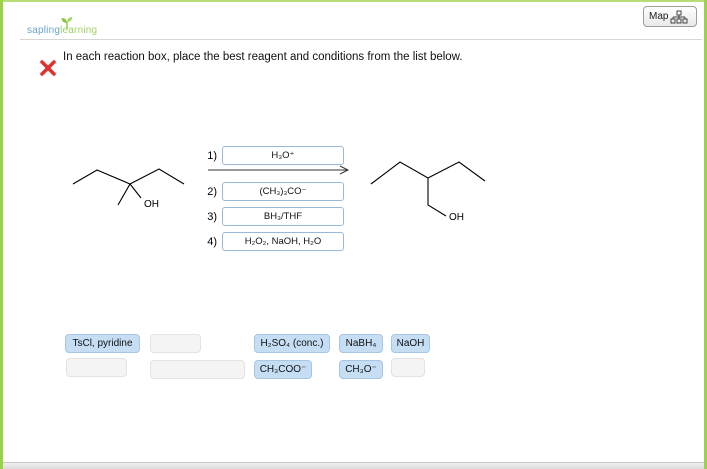  I want to click on drop-box-step-3: BH₃/THF, so click(283, 216).